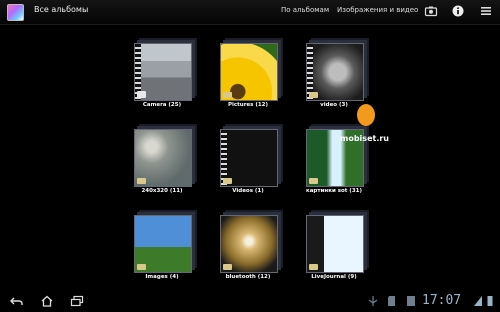  I want to click on album-label: 240x320 (11), so click(162, 191).